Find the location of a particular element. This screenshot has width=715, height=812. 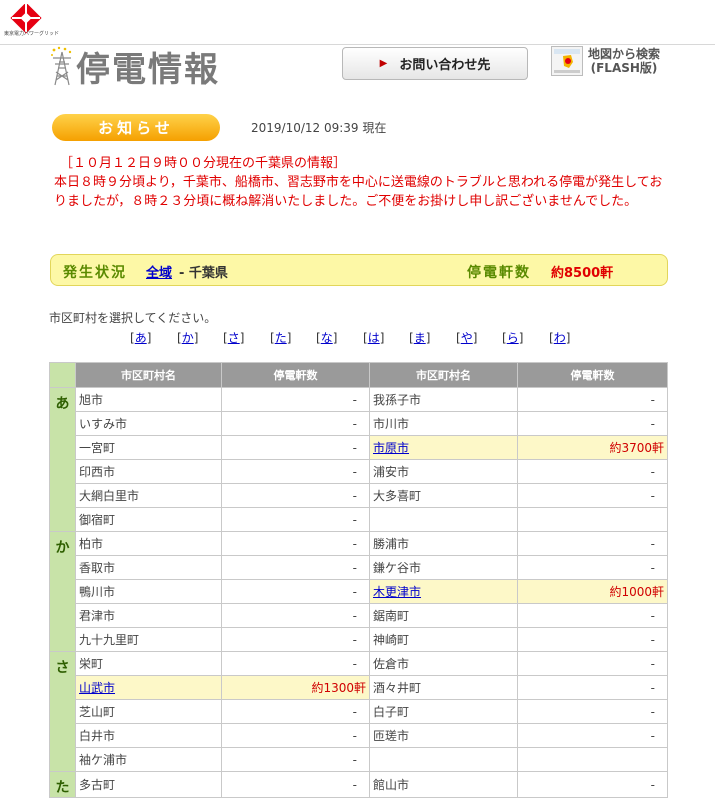

map-search-link: 地図から検索 (FLASH版) is located at coordinates (605, 61).